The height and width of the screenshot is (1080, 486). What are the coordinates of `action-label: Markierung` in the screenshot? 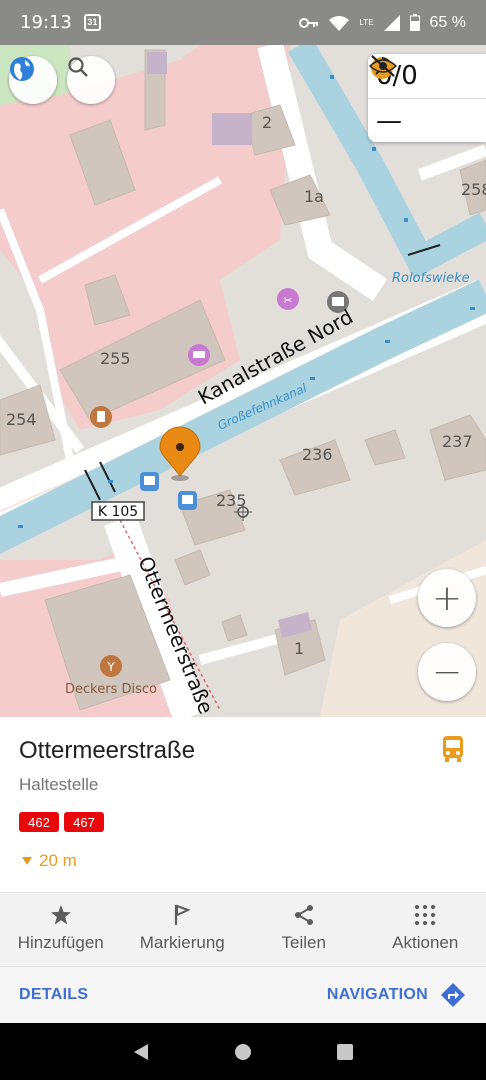 It's located at (182, 942).